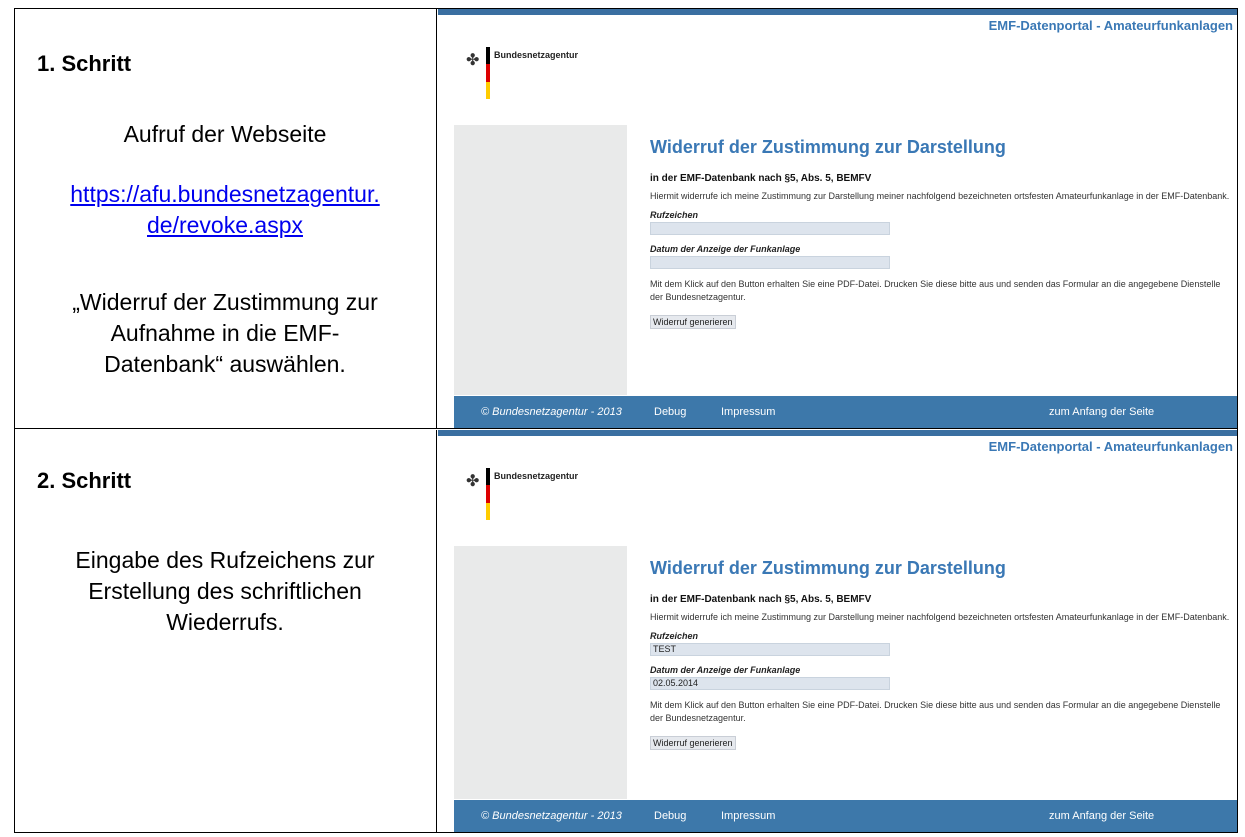  I want to click on step-2-title: 2. Schritt, so click(84, 480).